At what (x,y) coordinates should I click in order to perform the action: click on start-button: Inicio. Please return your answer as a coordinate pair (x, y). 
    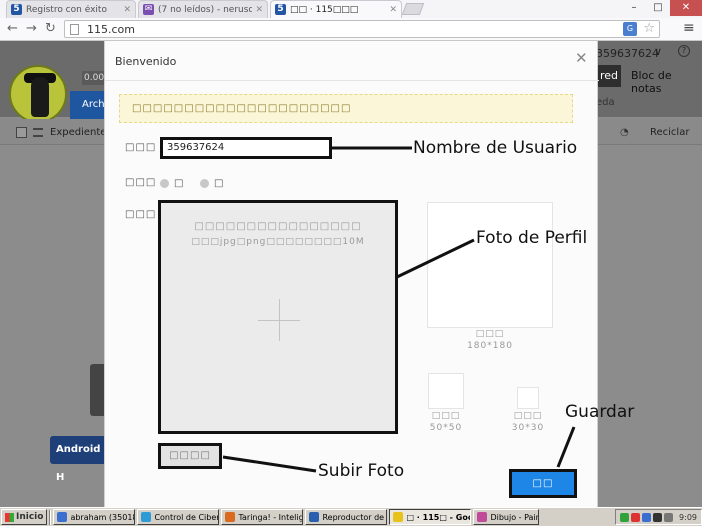
    Looking at the image, I should click on (24, 517).